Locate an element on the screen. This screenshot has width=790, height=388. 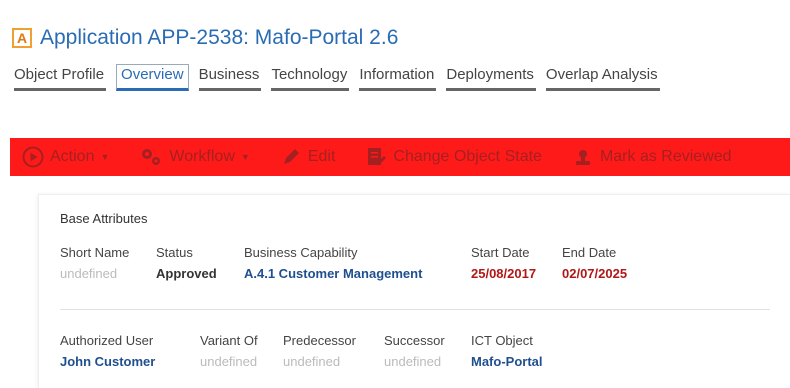
attr-label: End Date is located at coordinates (589, 252).